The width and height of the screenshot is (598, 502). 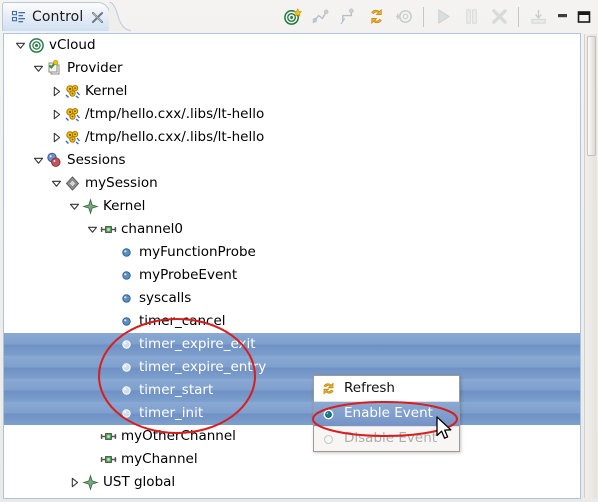 I want to click on tree-row-timer-start: timer_start, so click(x=292, y=390).